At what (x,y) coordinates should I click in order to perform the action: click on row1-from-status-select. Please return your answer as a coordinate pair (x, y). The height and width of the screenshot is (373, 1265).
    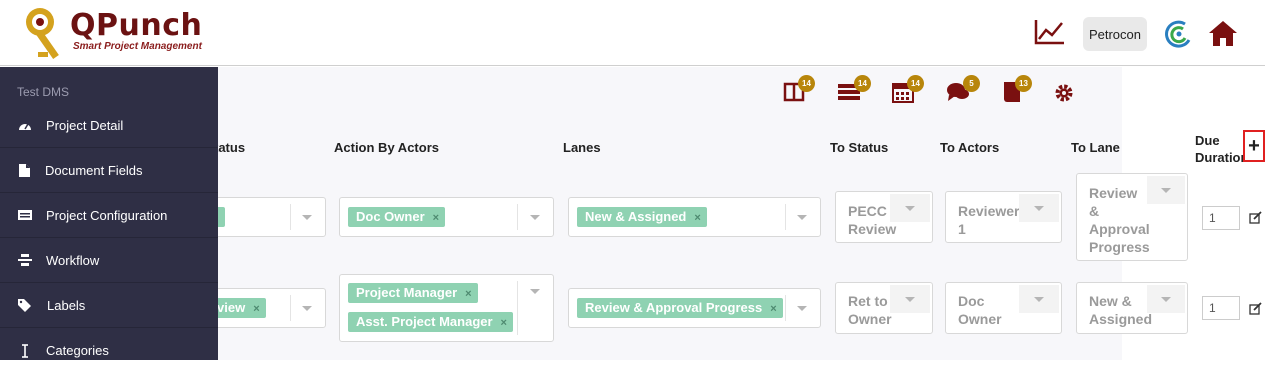
    Looking at the image, I should click on (263, 217).